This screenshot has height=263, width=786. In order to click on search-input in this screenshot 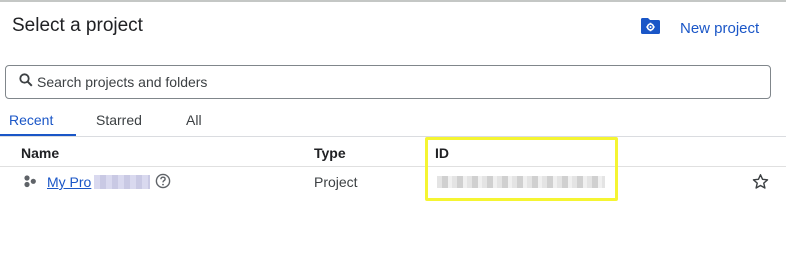, I will do `click(387, 82)`.